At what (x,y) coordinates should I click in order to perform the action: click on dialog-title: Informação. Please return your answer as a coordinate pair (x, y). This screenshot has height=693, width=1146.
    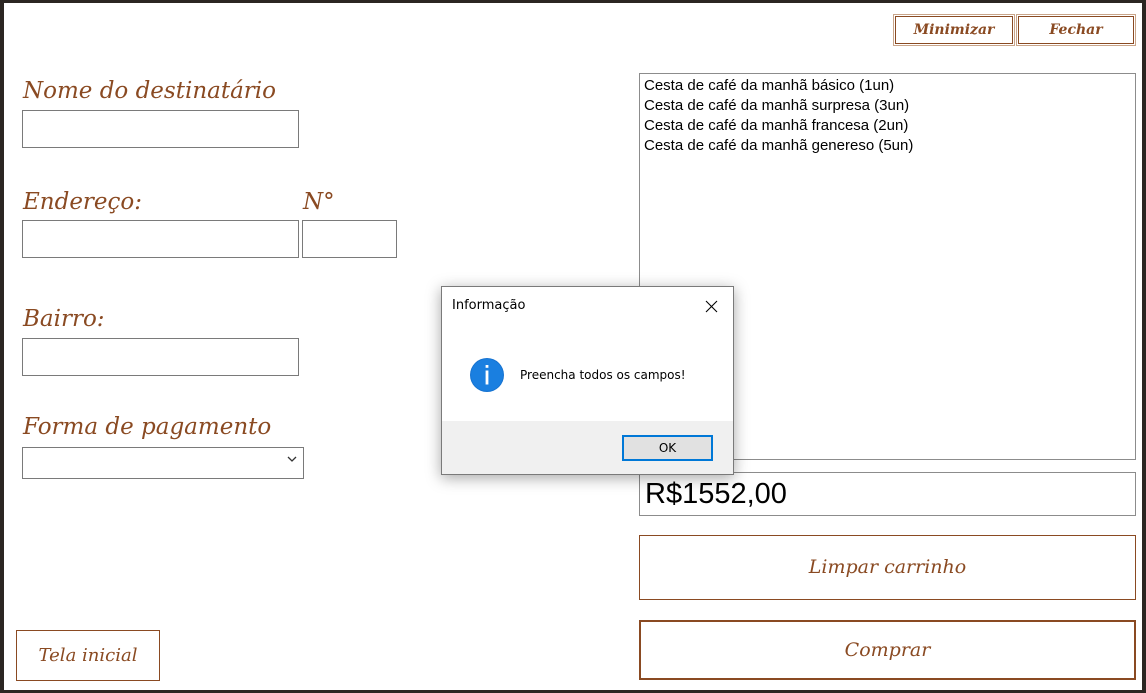
    Looking at the image, I should click on (489, 305).